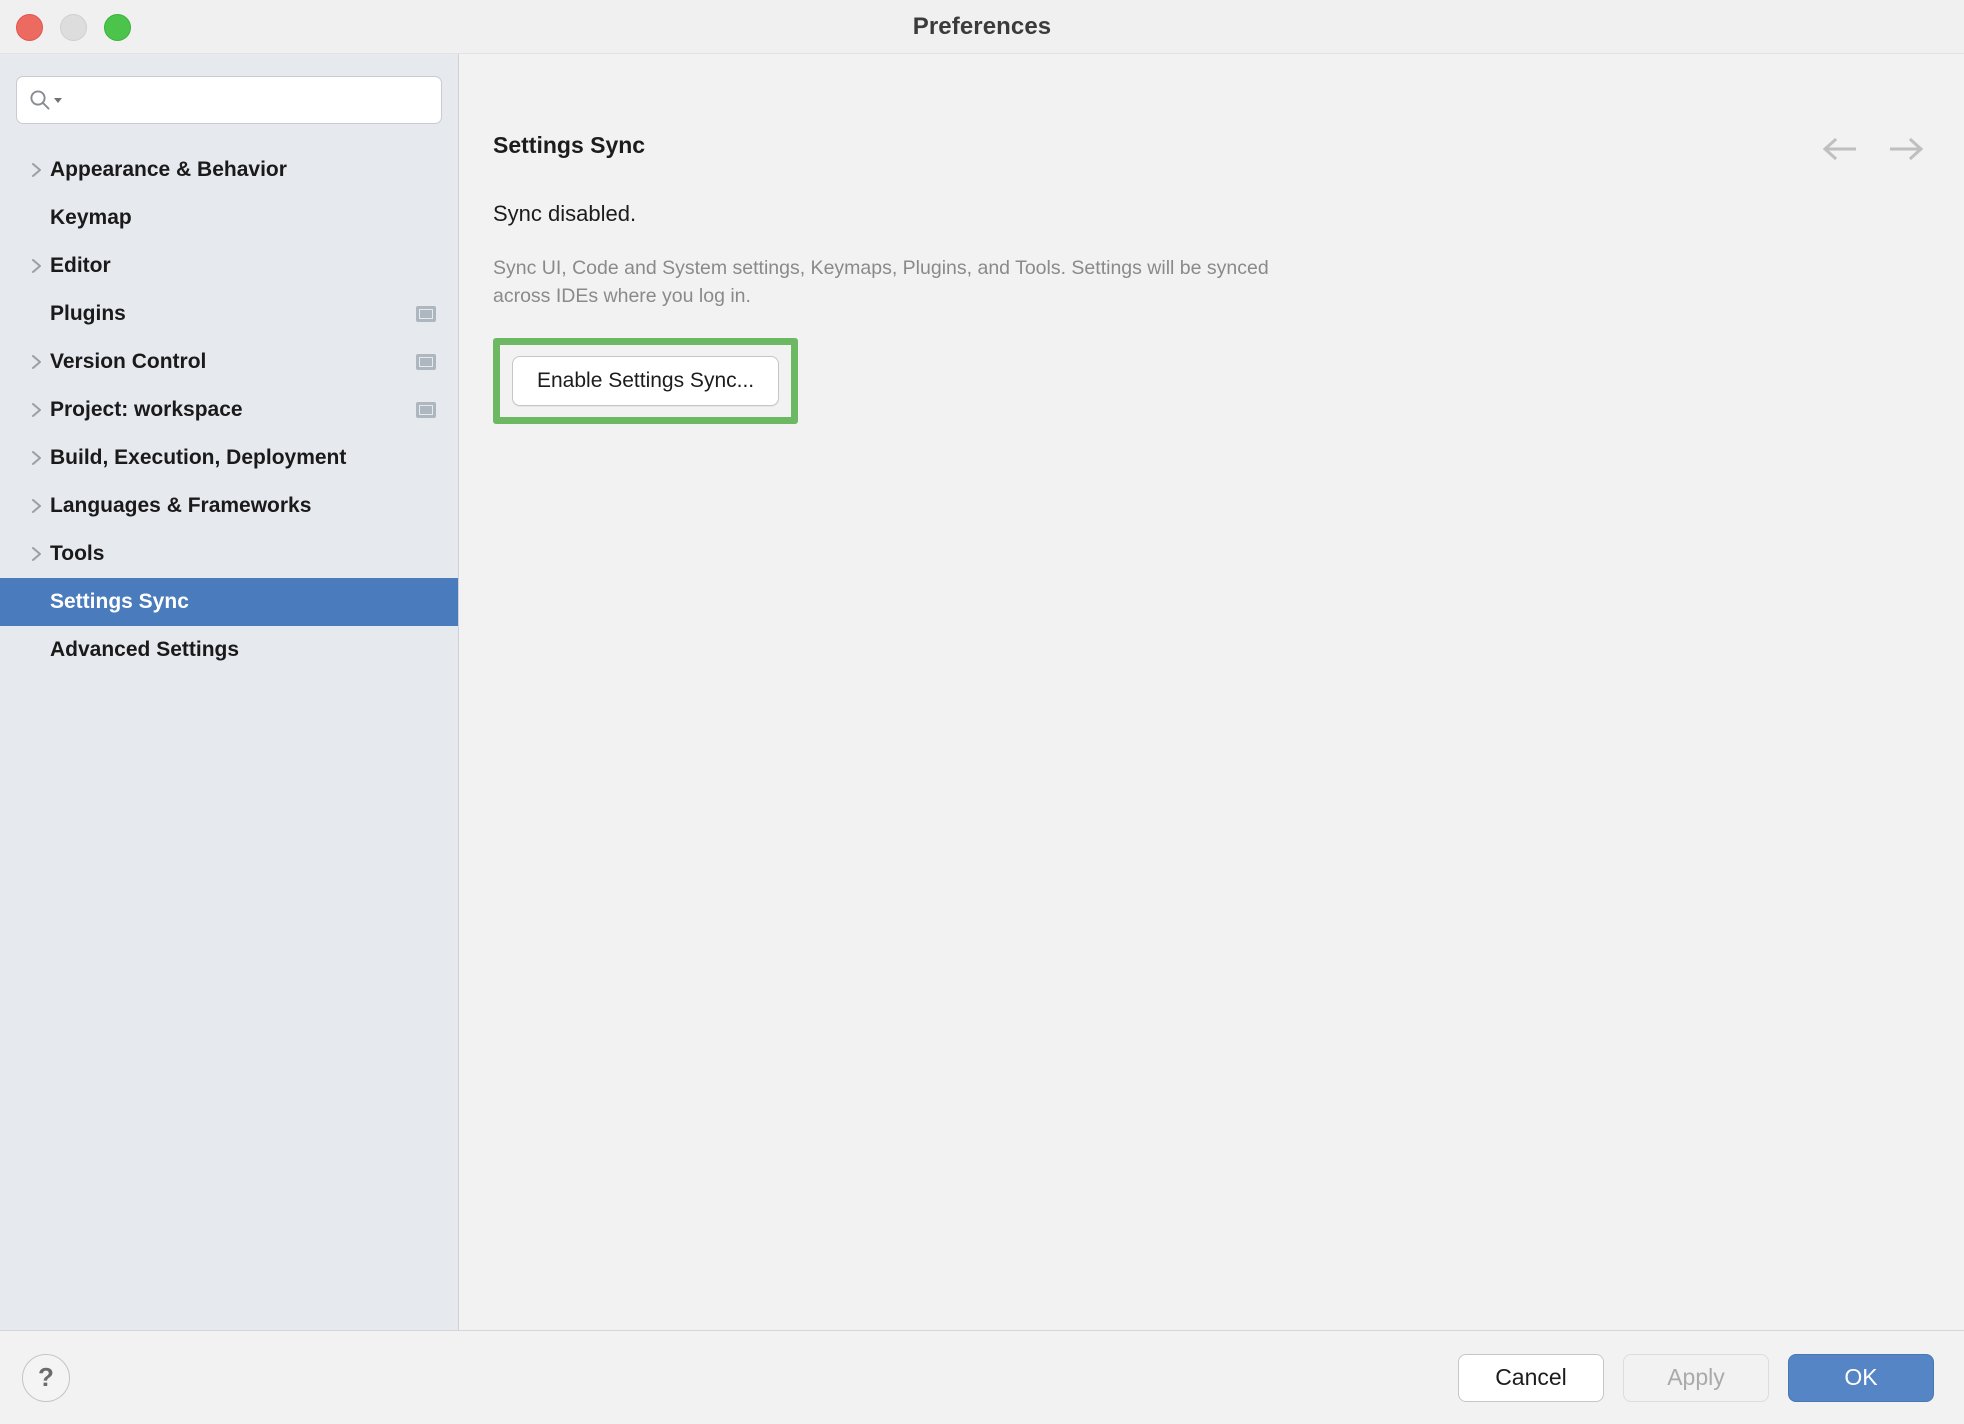 The height and width of the screenshot is (1424, 1964). I want to click on search-input, so click(249, 100).